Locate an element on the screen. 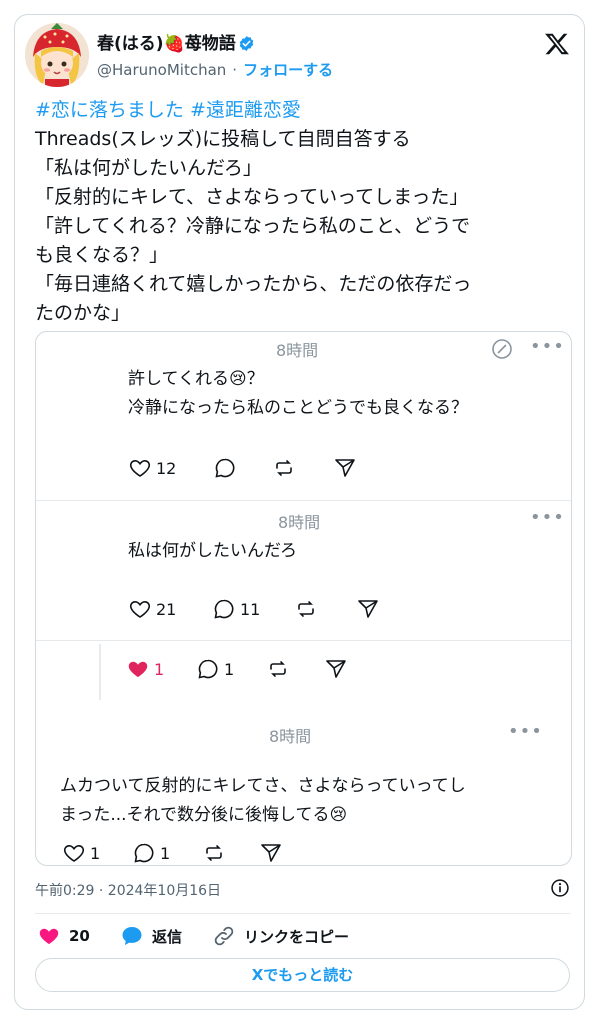 This screenshot has height=1024, width=599. tweet-line: 「許してくれる？冷静になったら私のこと、どうで is located at coordinates (253, 226).